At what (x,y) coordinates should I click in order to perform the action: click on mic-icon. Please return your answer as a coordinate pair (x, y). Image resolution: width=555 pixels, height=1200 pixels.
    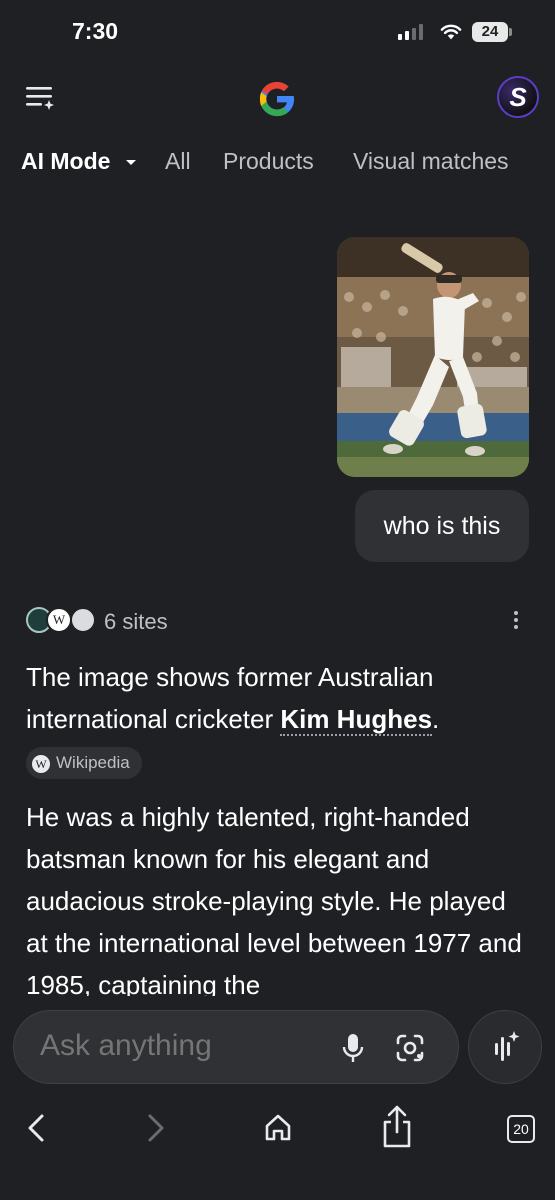
    Looking at the image, I should click on (353, 1049).